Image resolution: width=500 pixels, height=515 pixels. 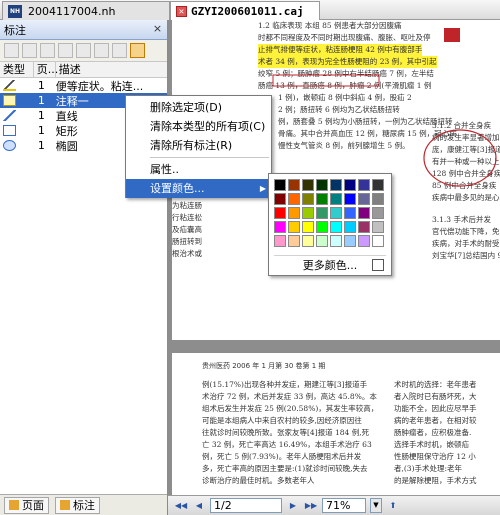 I want to click on zoom-icon: ⬆, so click(x=393, y=506).